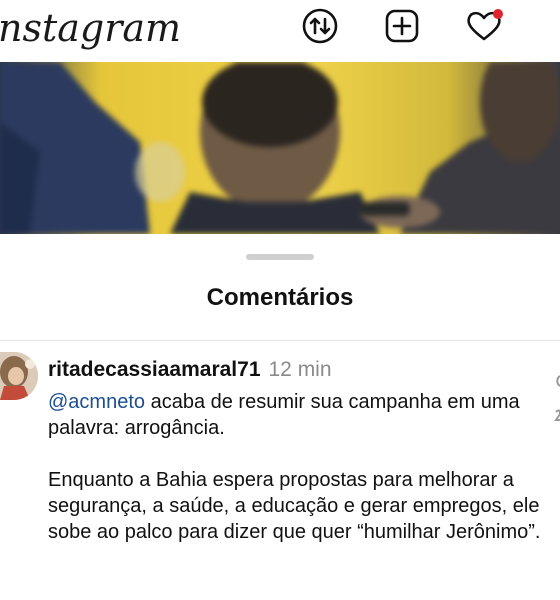  What do you see at coordinates (154, 369) in the screenshot?
I see `comment-username: ritadecassiaamaral71` at bounding box center [154, 369].